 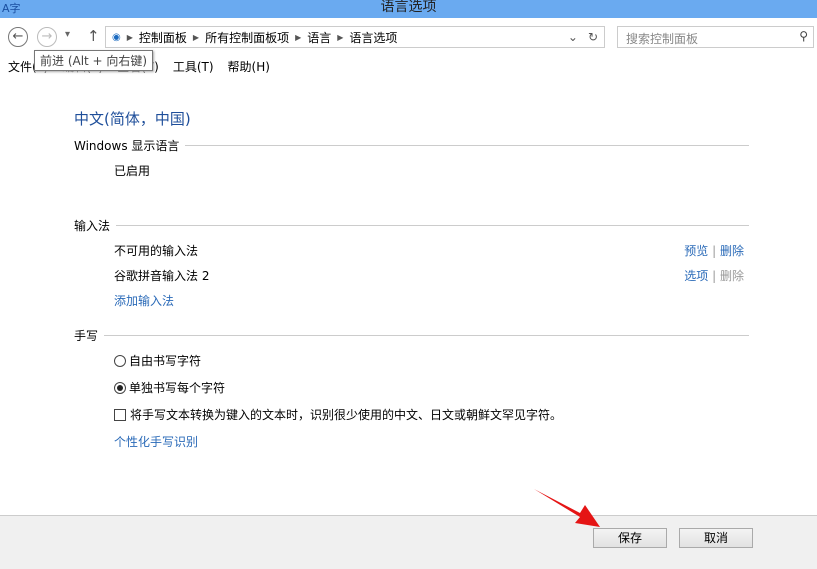 I want to click on search-placeholder: 搜索控制面板, so click(x=662, y=39).